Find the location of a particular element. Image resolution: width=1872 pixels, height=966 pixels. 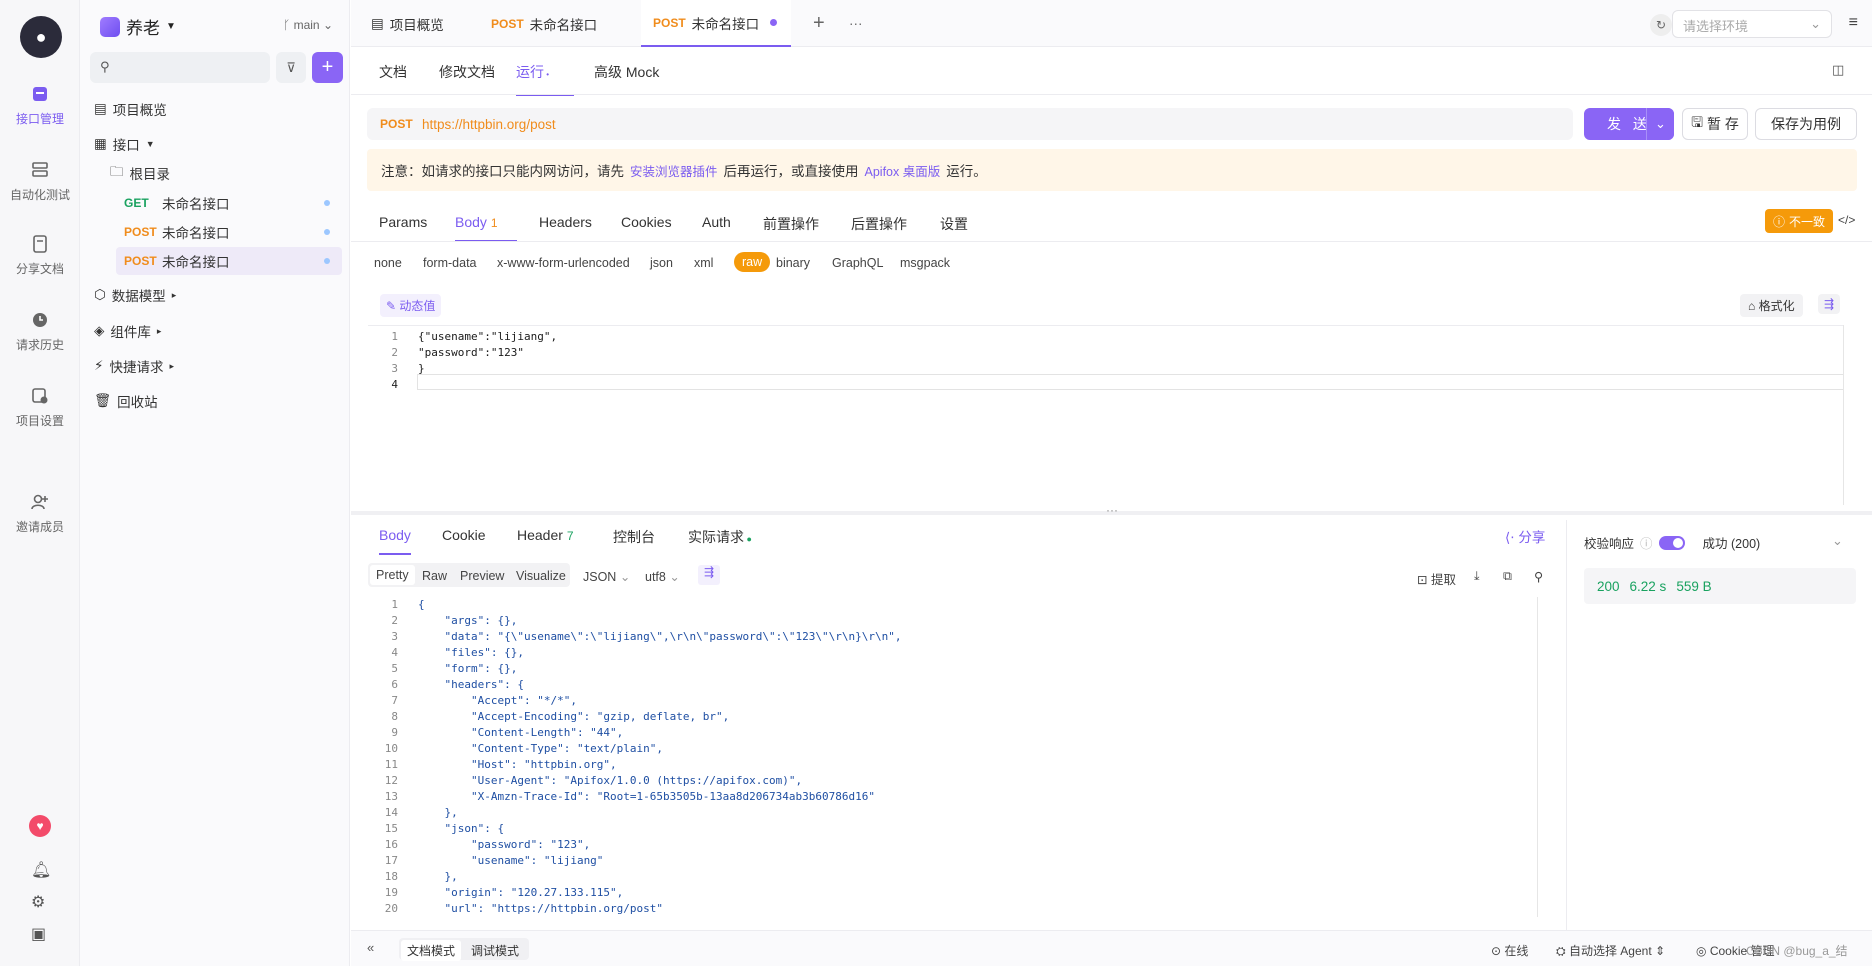

save-as-case-button: 保存为用例 is located at coordinates (1806, 124).